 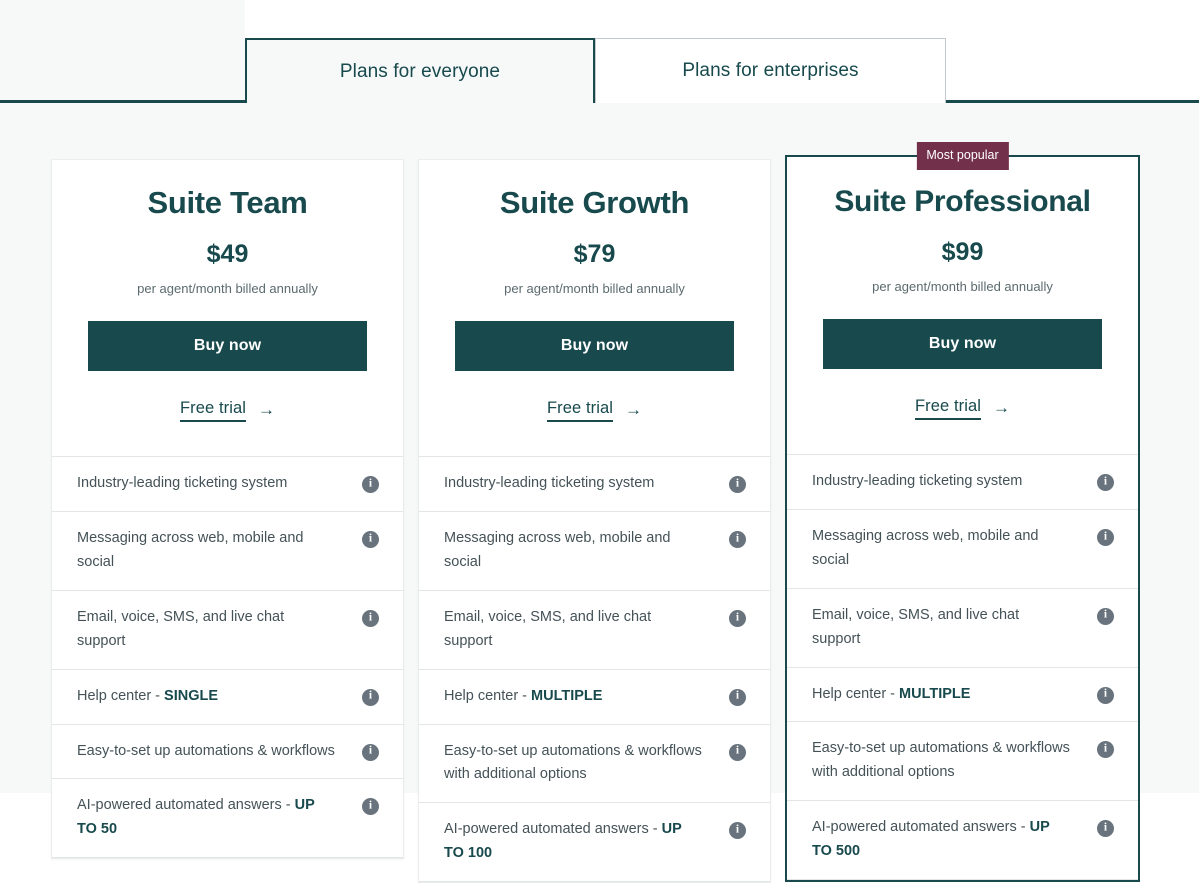 What do you see at coordinates (962, 286) in the screenshot?
I see `plan-price-note-suite-professional: per agent/month billed annually` at bounding box center [962, 286].